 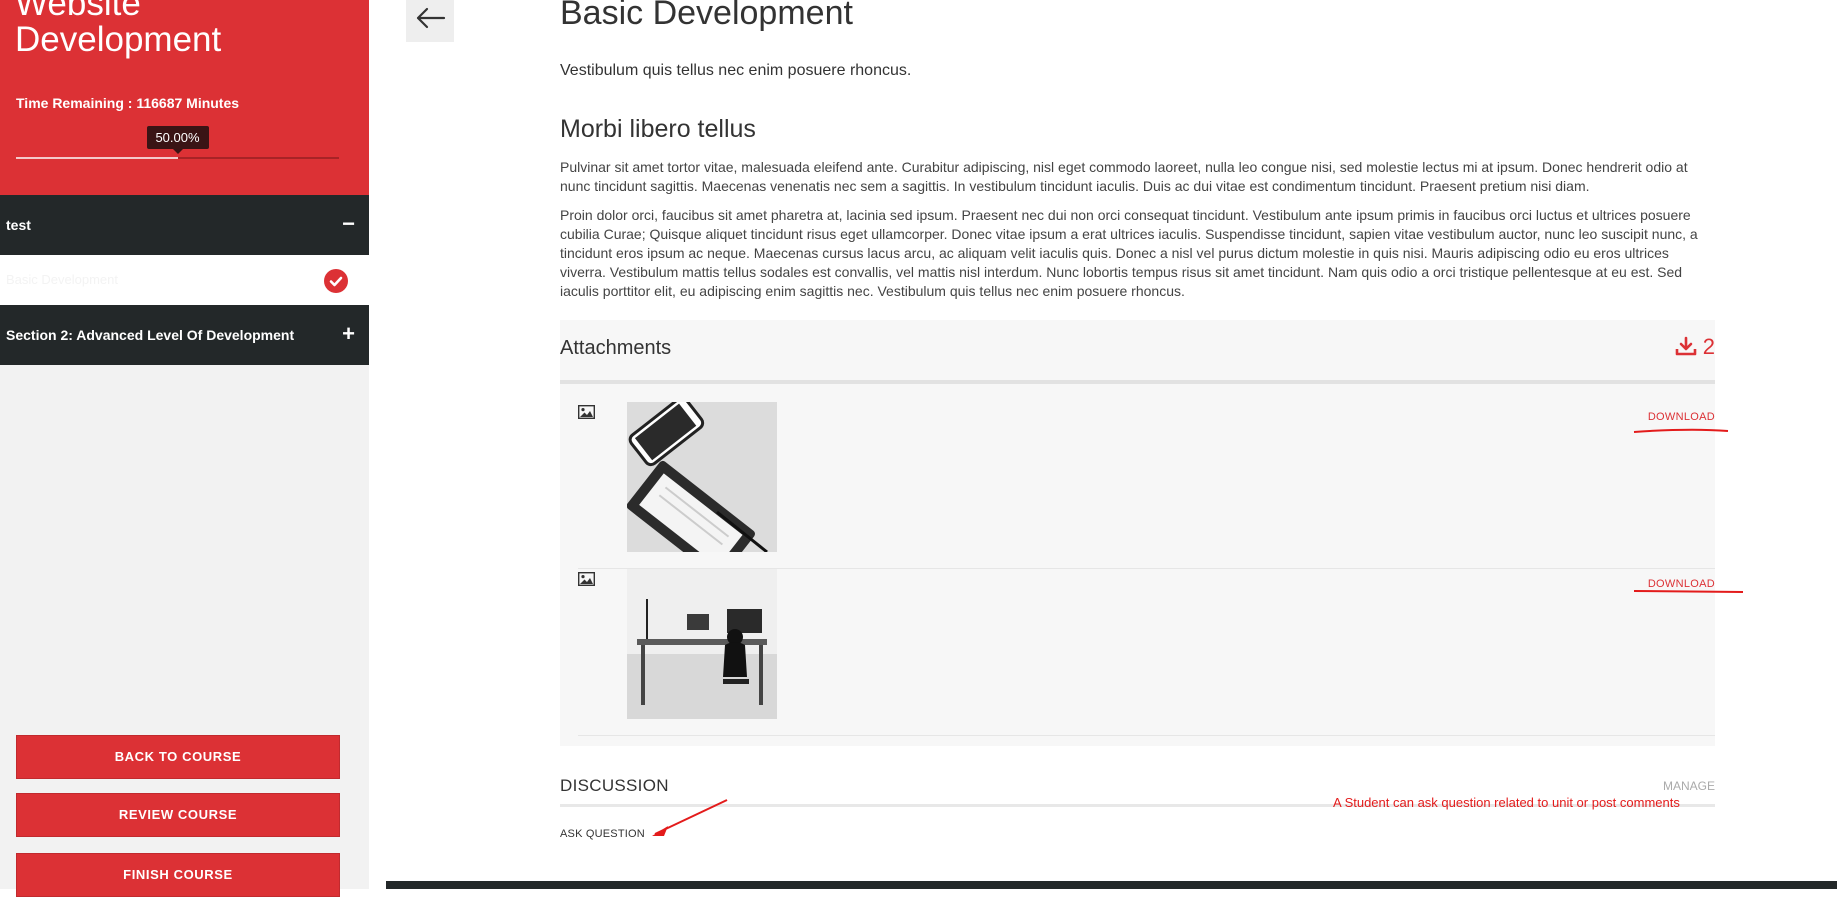 What do you see at coordinates (1137, 352) in the screenshot?
I see `attachments-header: Attachments 2` at bounding box center [1137, 352].